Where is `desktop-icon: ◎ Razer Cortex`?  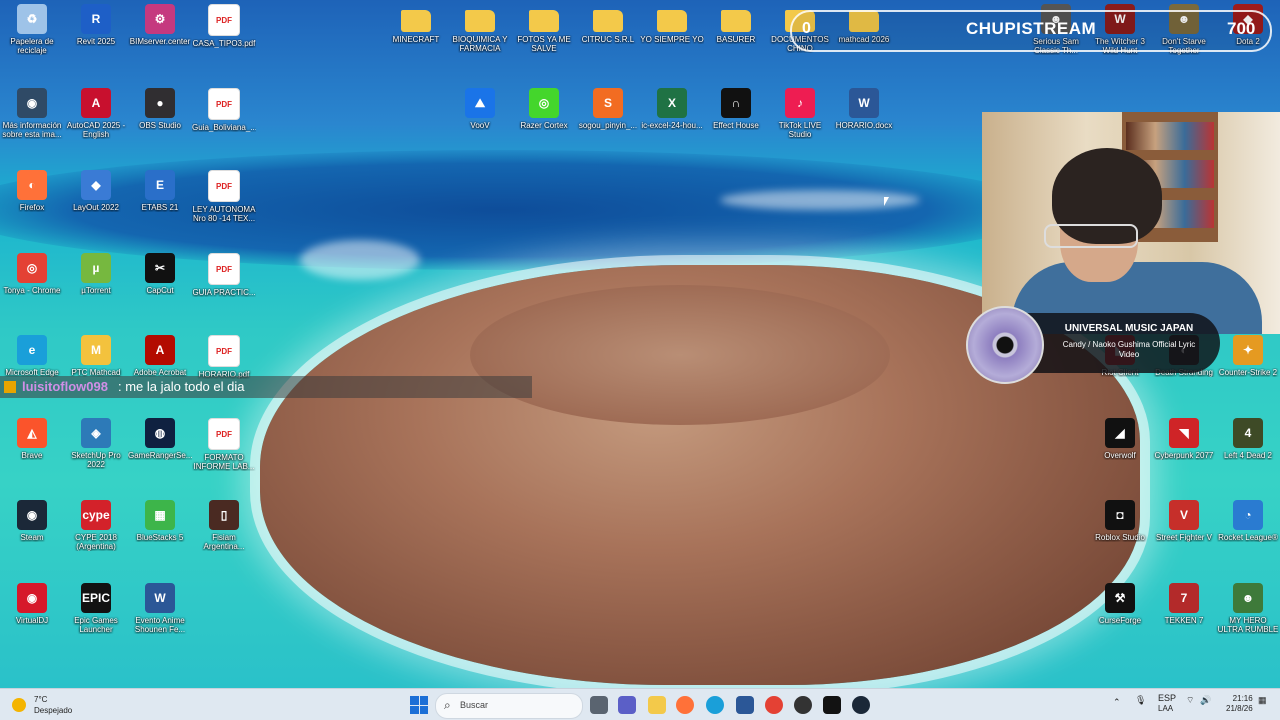 desktop-icon: ◎ Razer Cortex is located at coordinates (544, 109).